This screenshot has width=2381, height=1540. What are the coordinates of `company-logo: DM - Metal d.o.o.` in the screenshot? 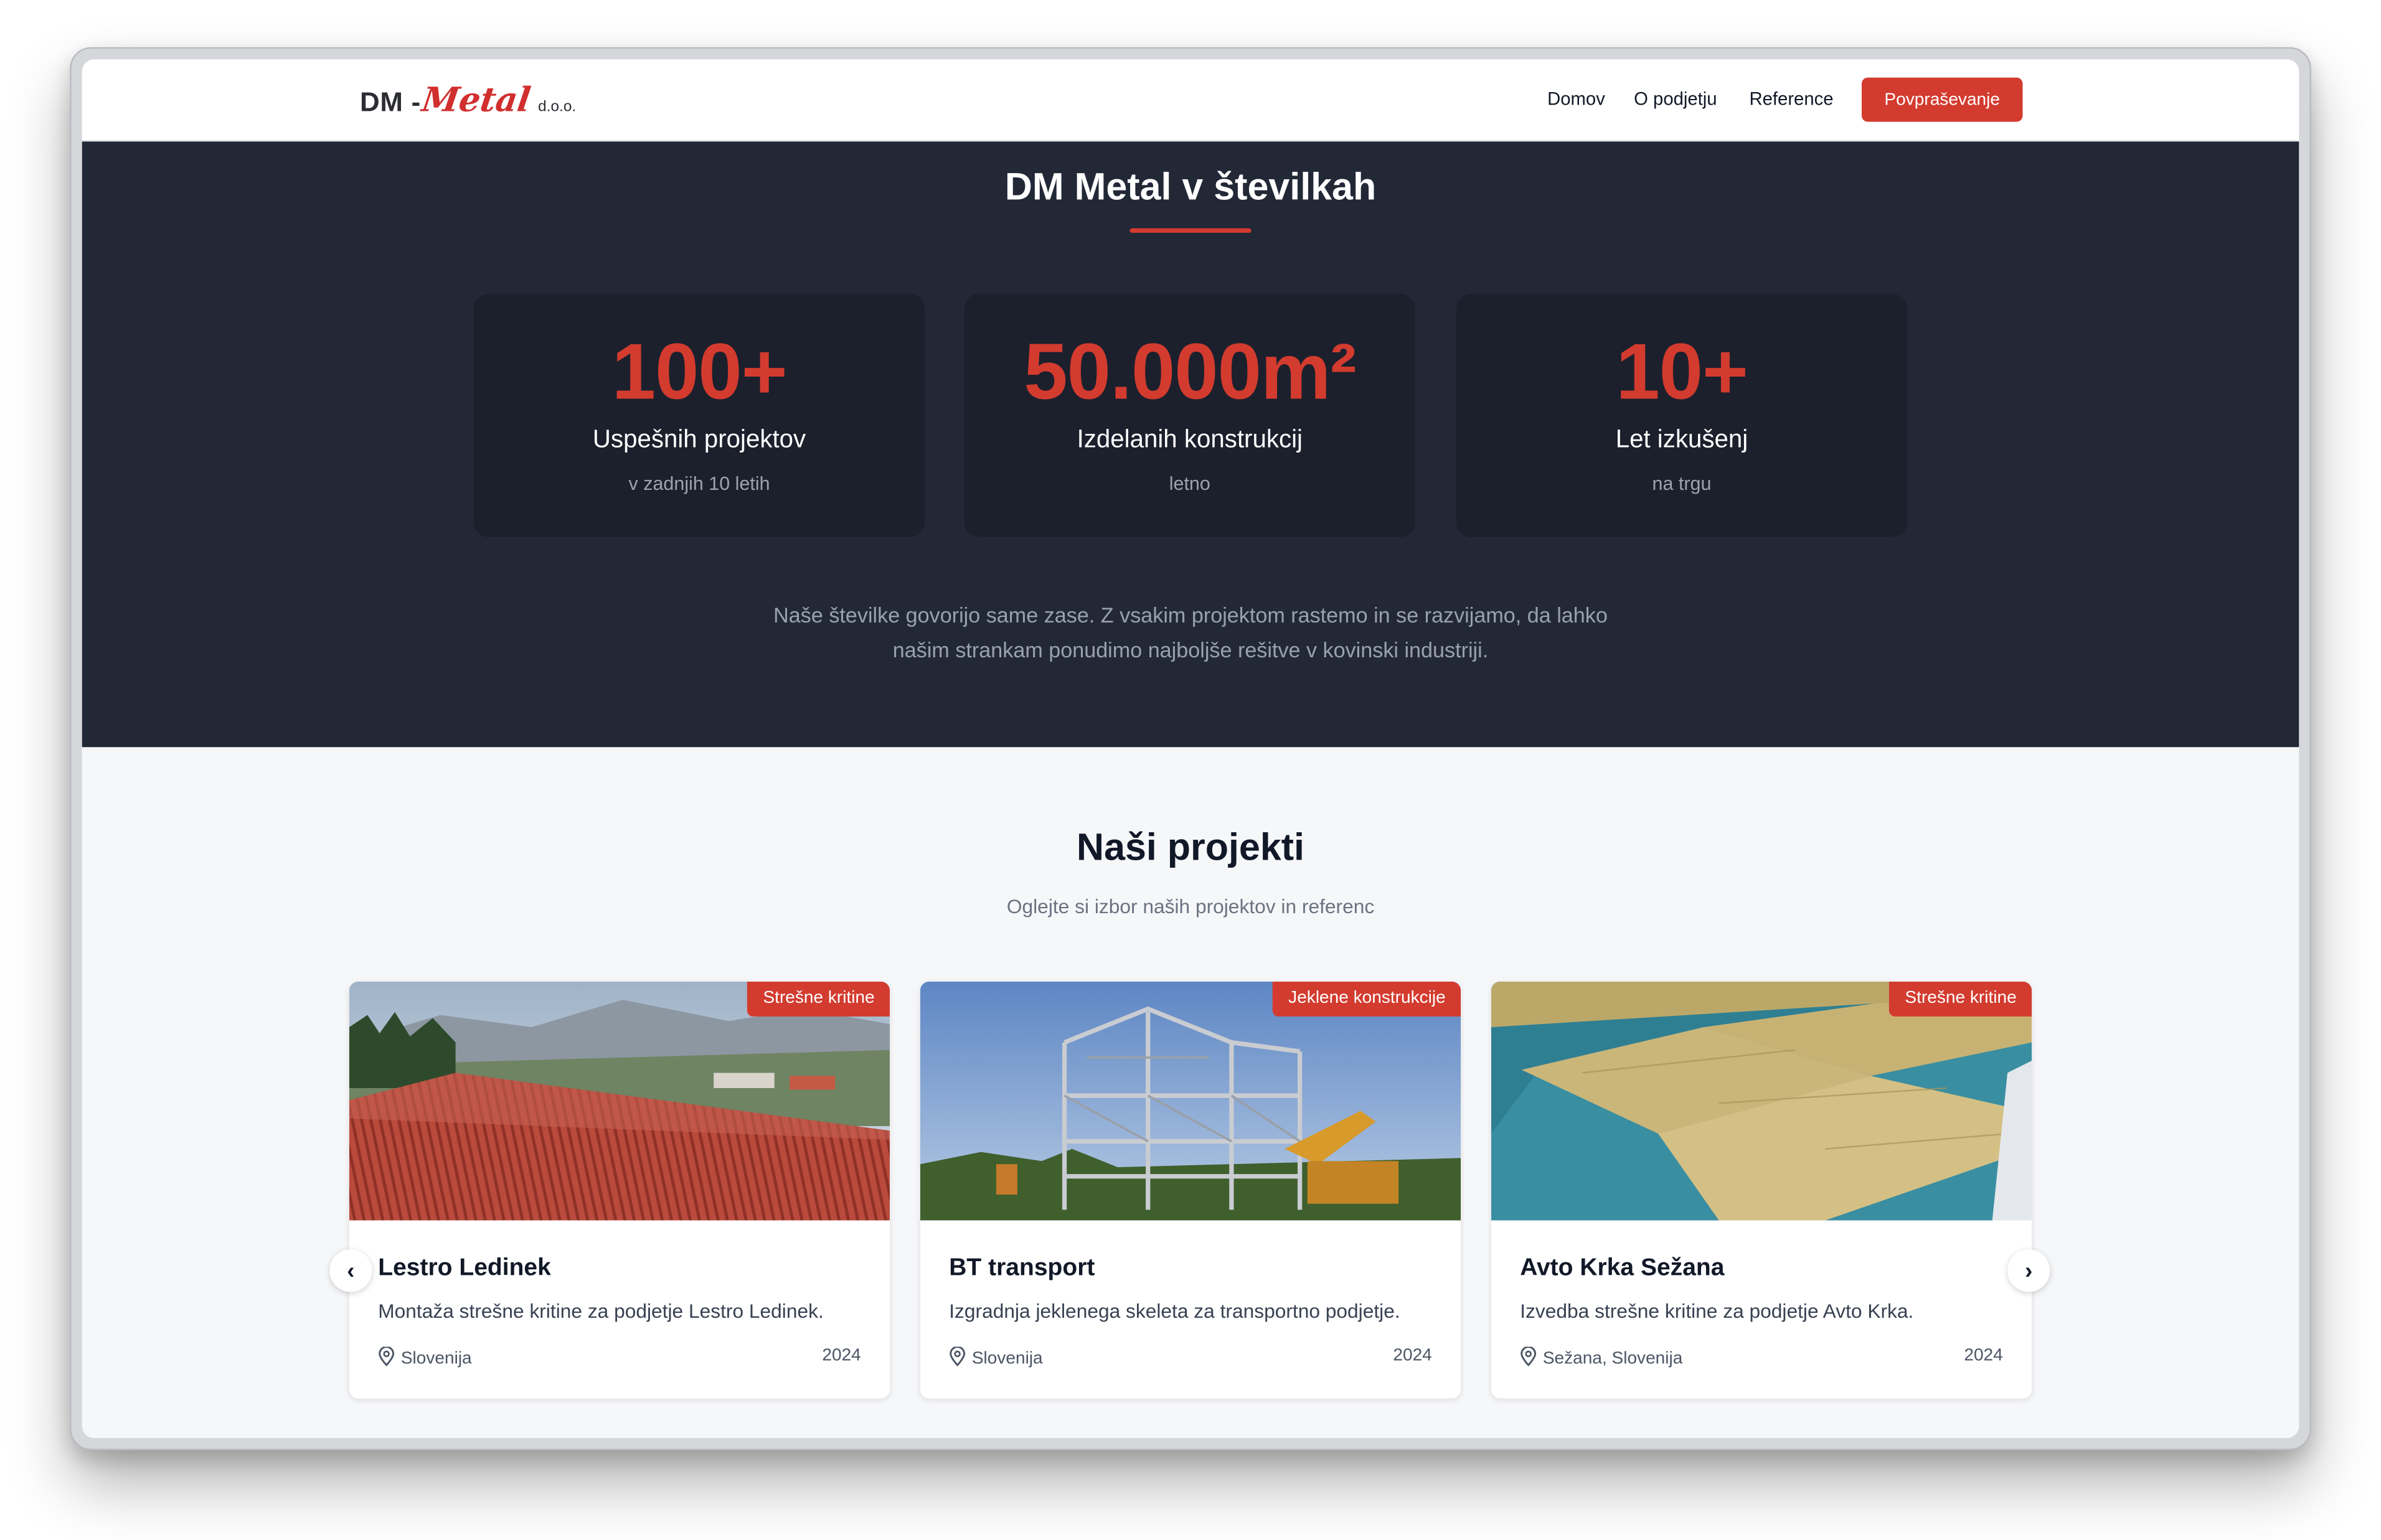 It's located at (468, 101).